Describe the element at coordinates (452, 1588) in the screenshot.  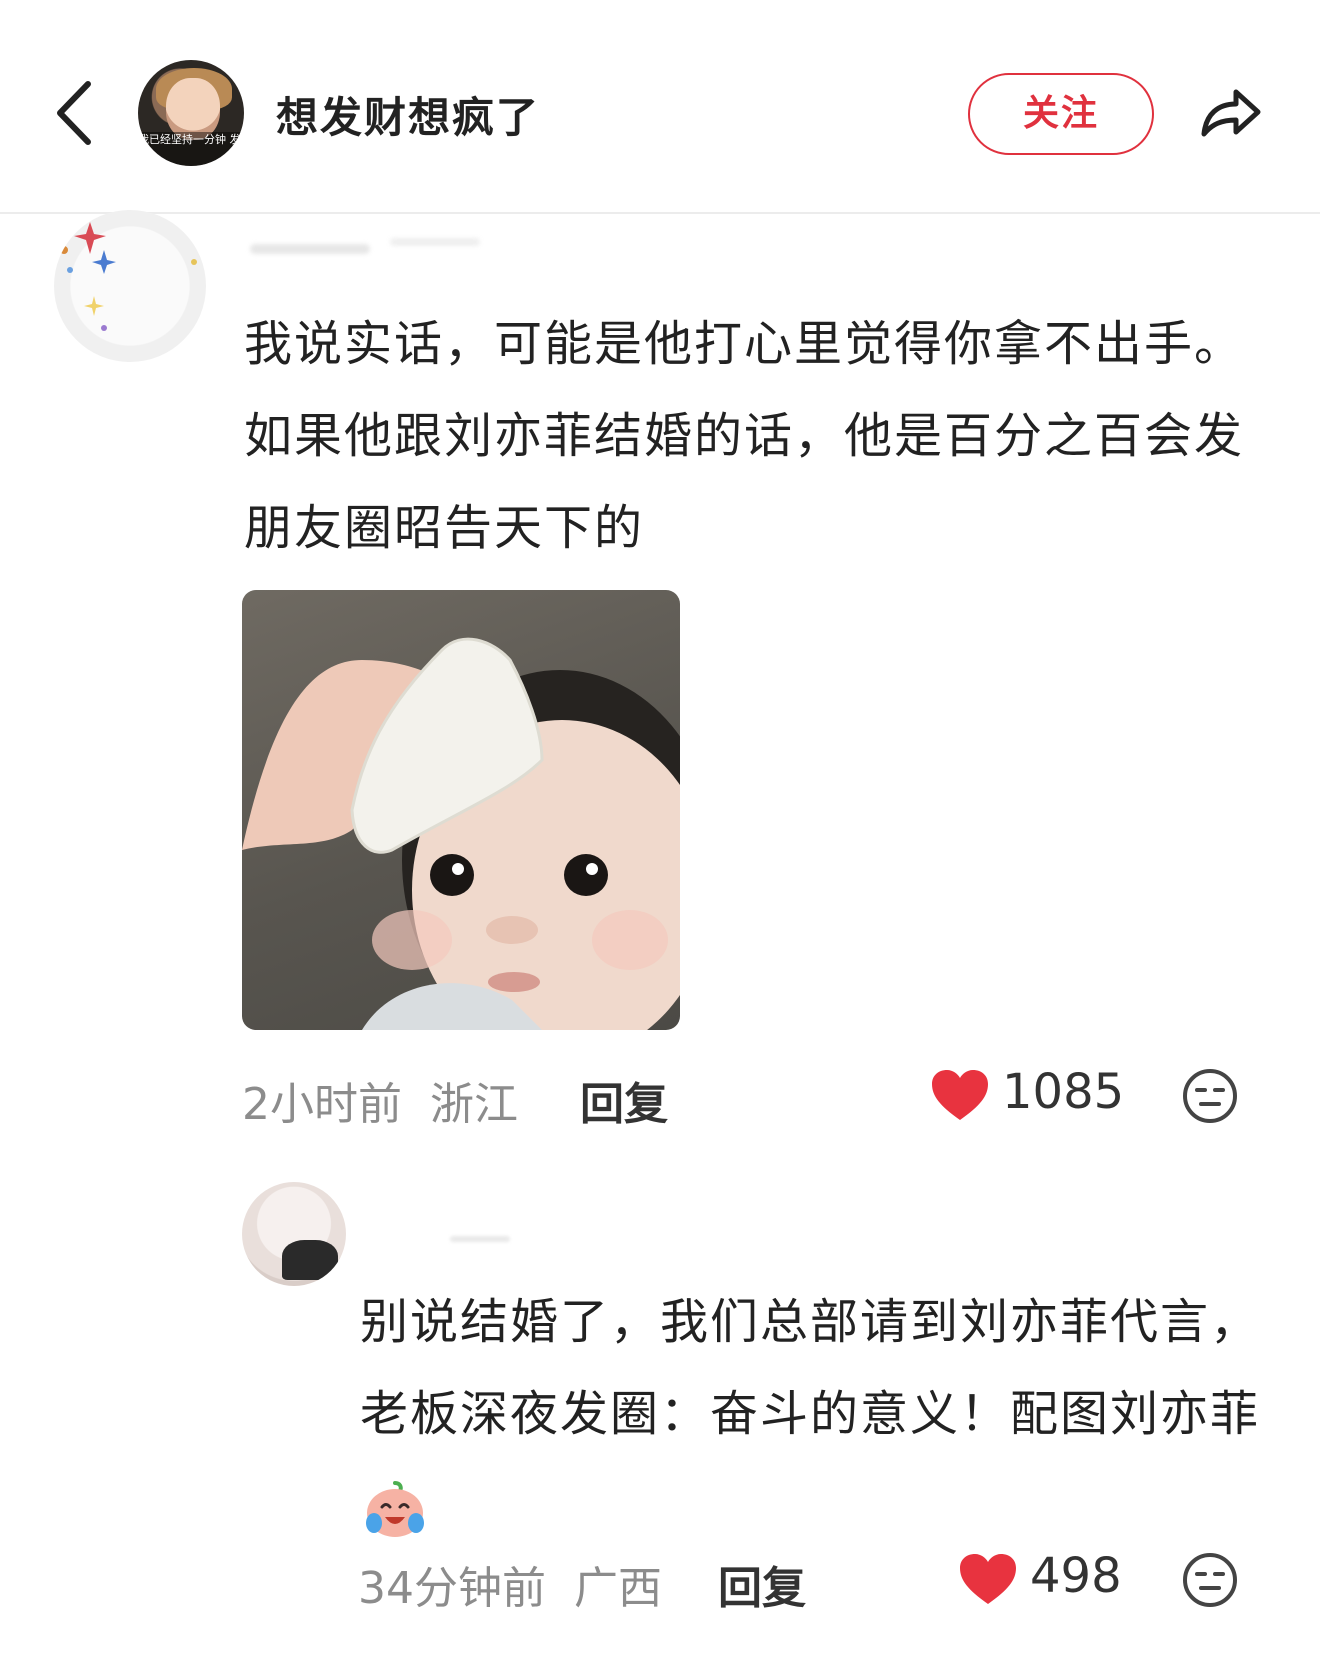
I see `time-text: 34分钟前` at that location.